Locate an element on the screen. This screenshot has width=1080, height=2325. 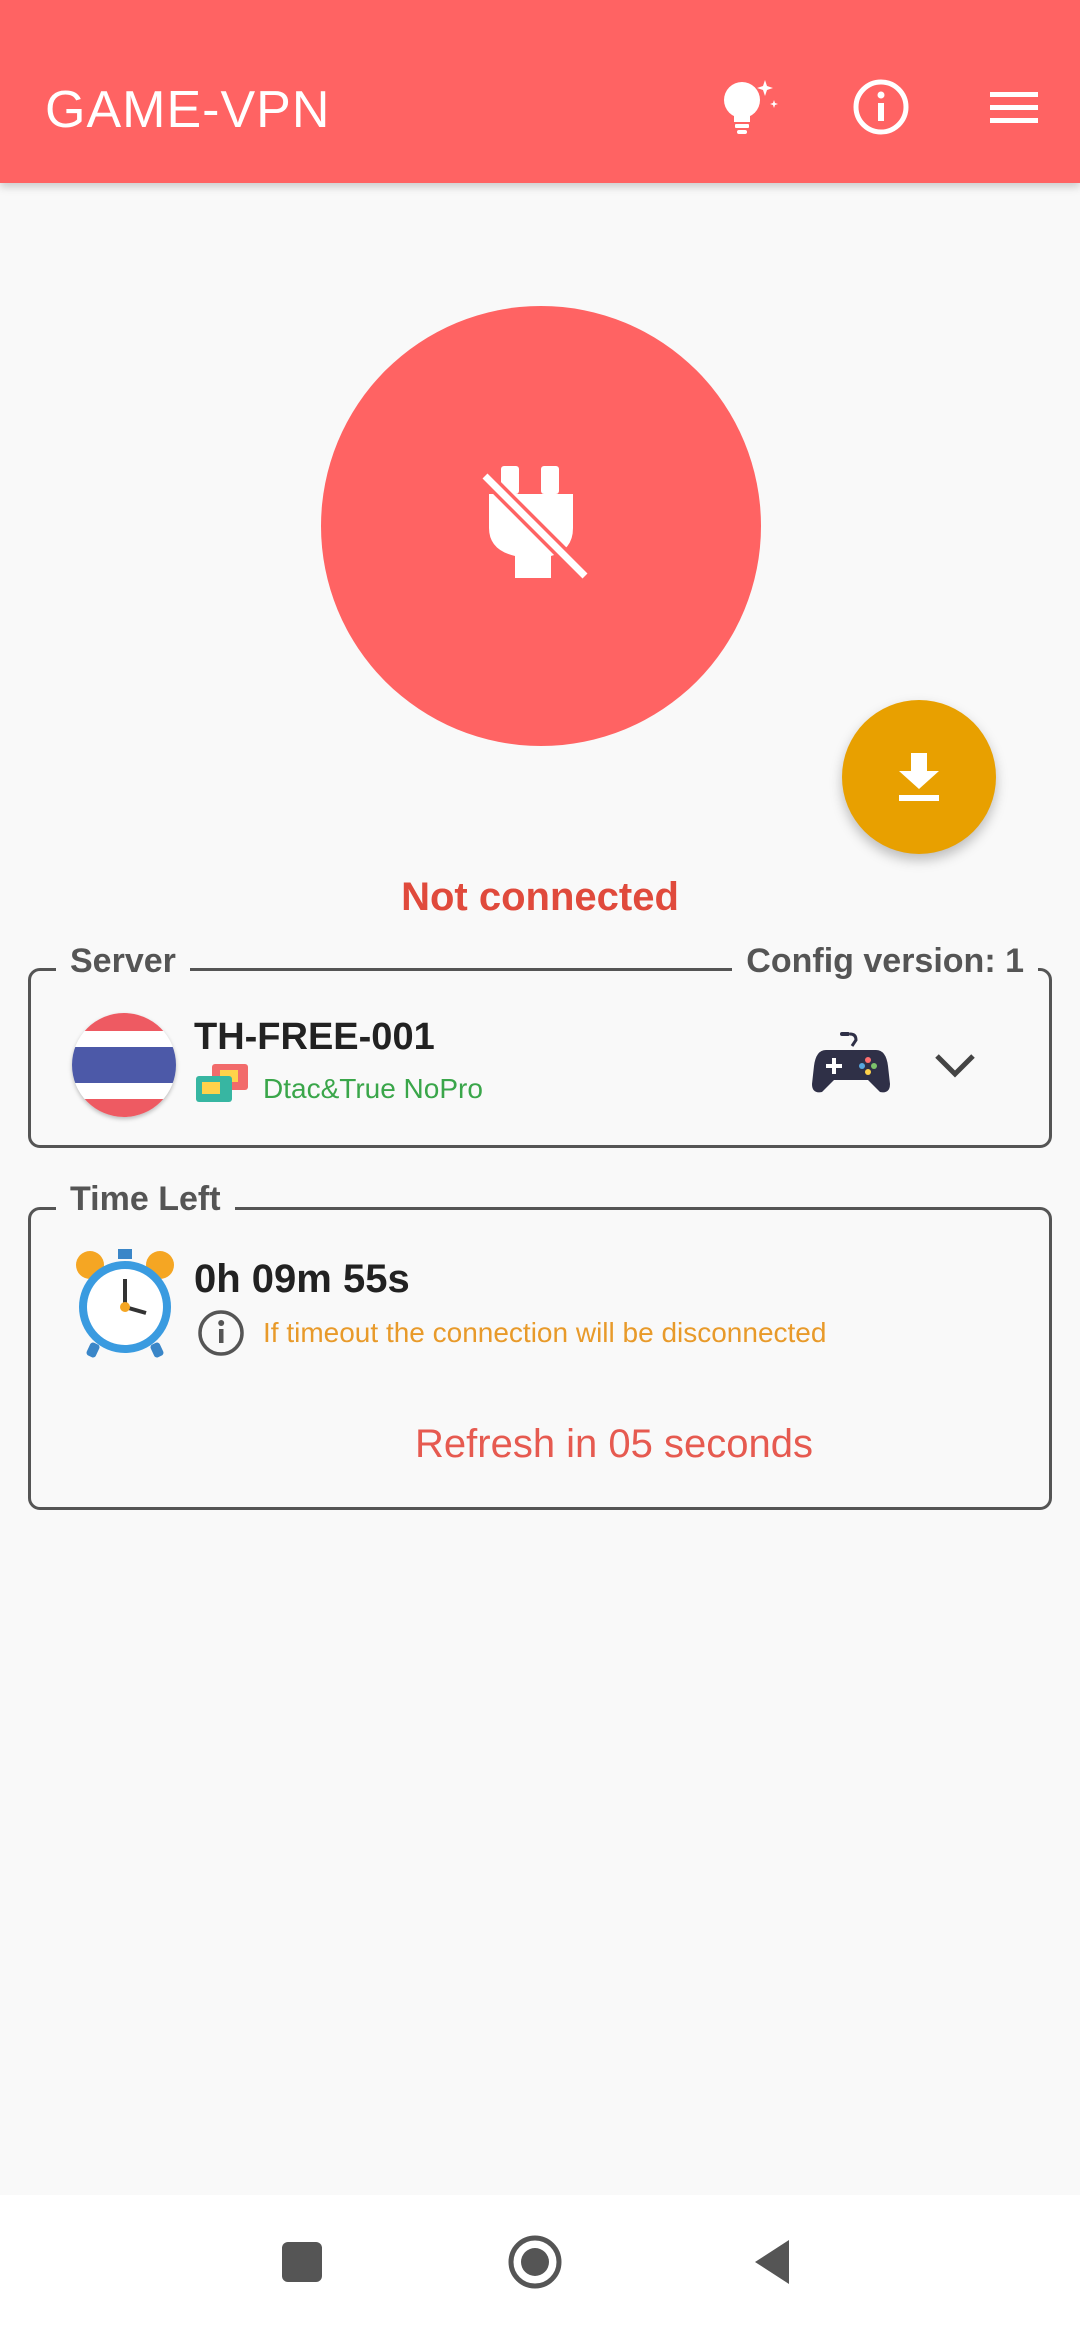
gamepad-icon is located at coordinates (851, 1063).